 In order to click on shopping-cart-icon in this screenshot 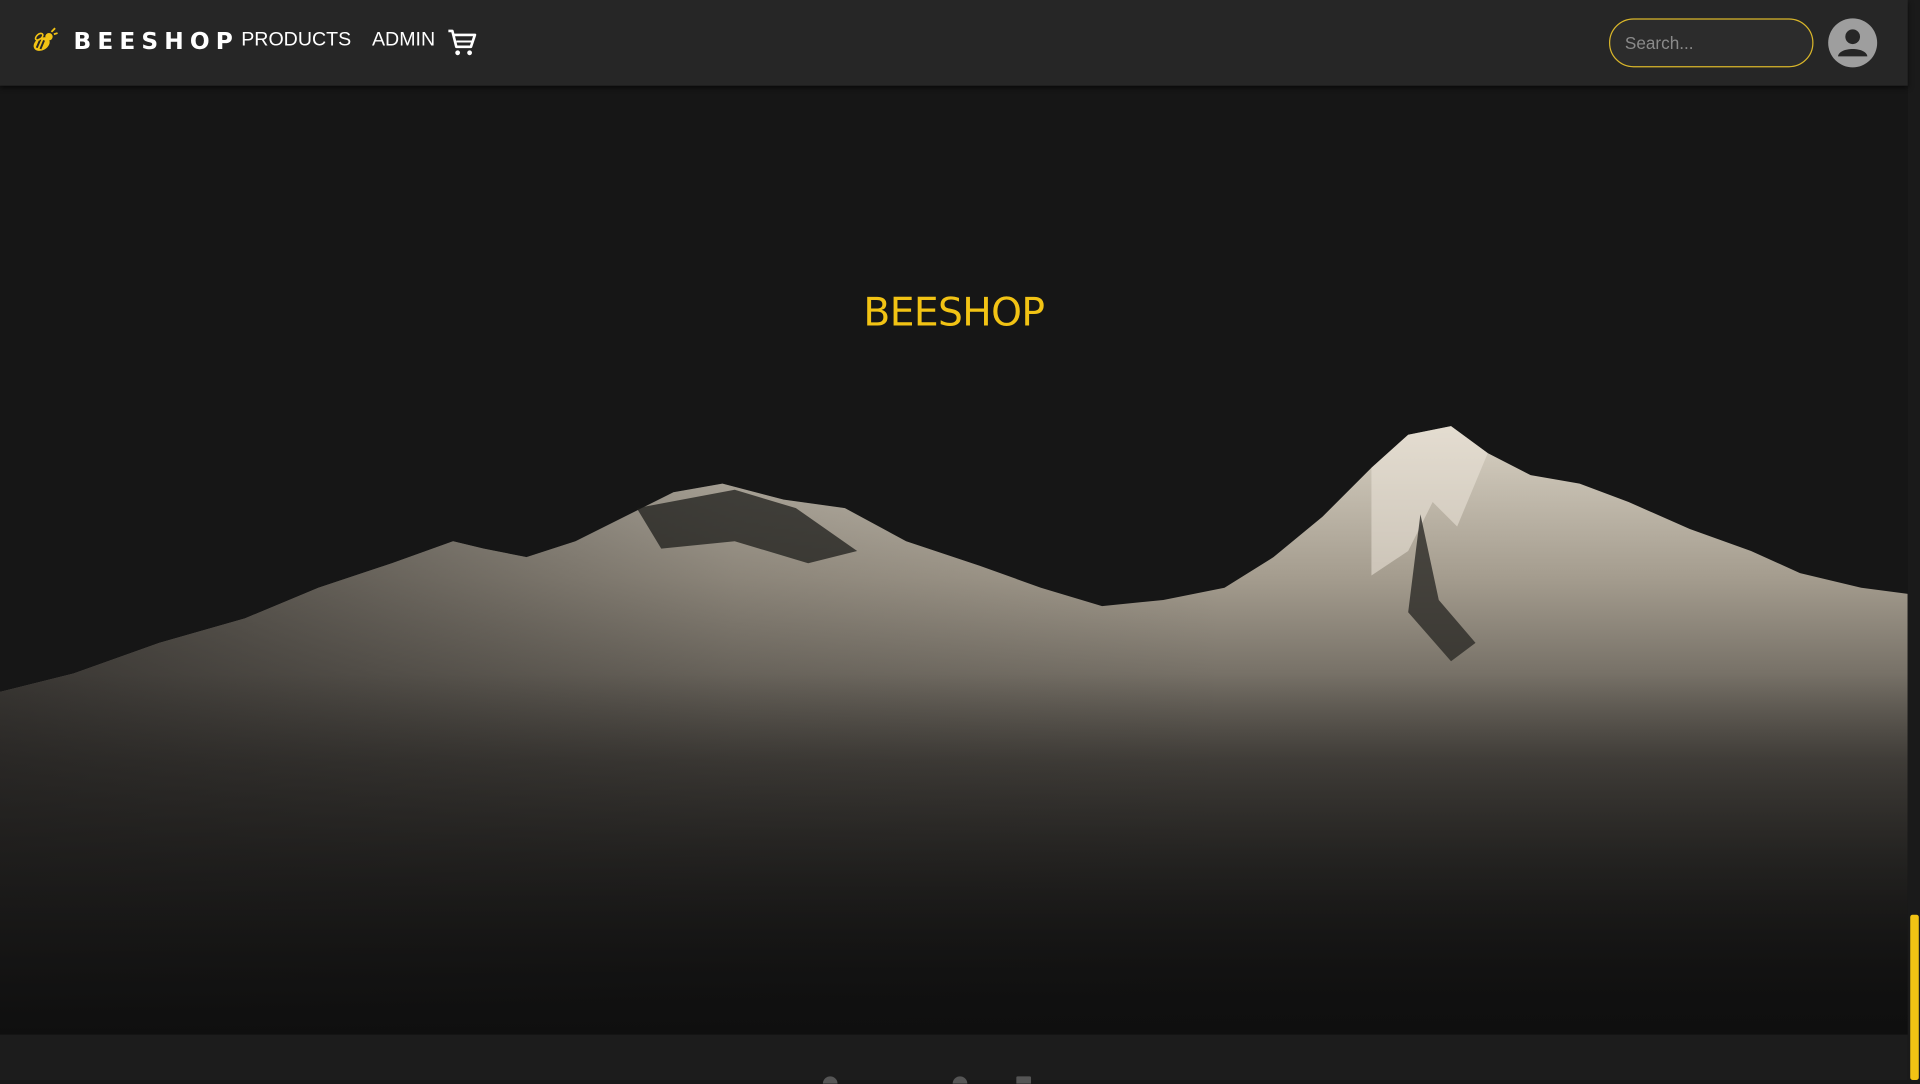, I will do `click(462, 43)`.